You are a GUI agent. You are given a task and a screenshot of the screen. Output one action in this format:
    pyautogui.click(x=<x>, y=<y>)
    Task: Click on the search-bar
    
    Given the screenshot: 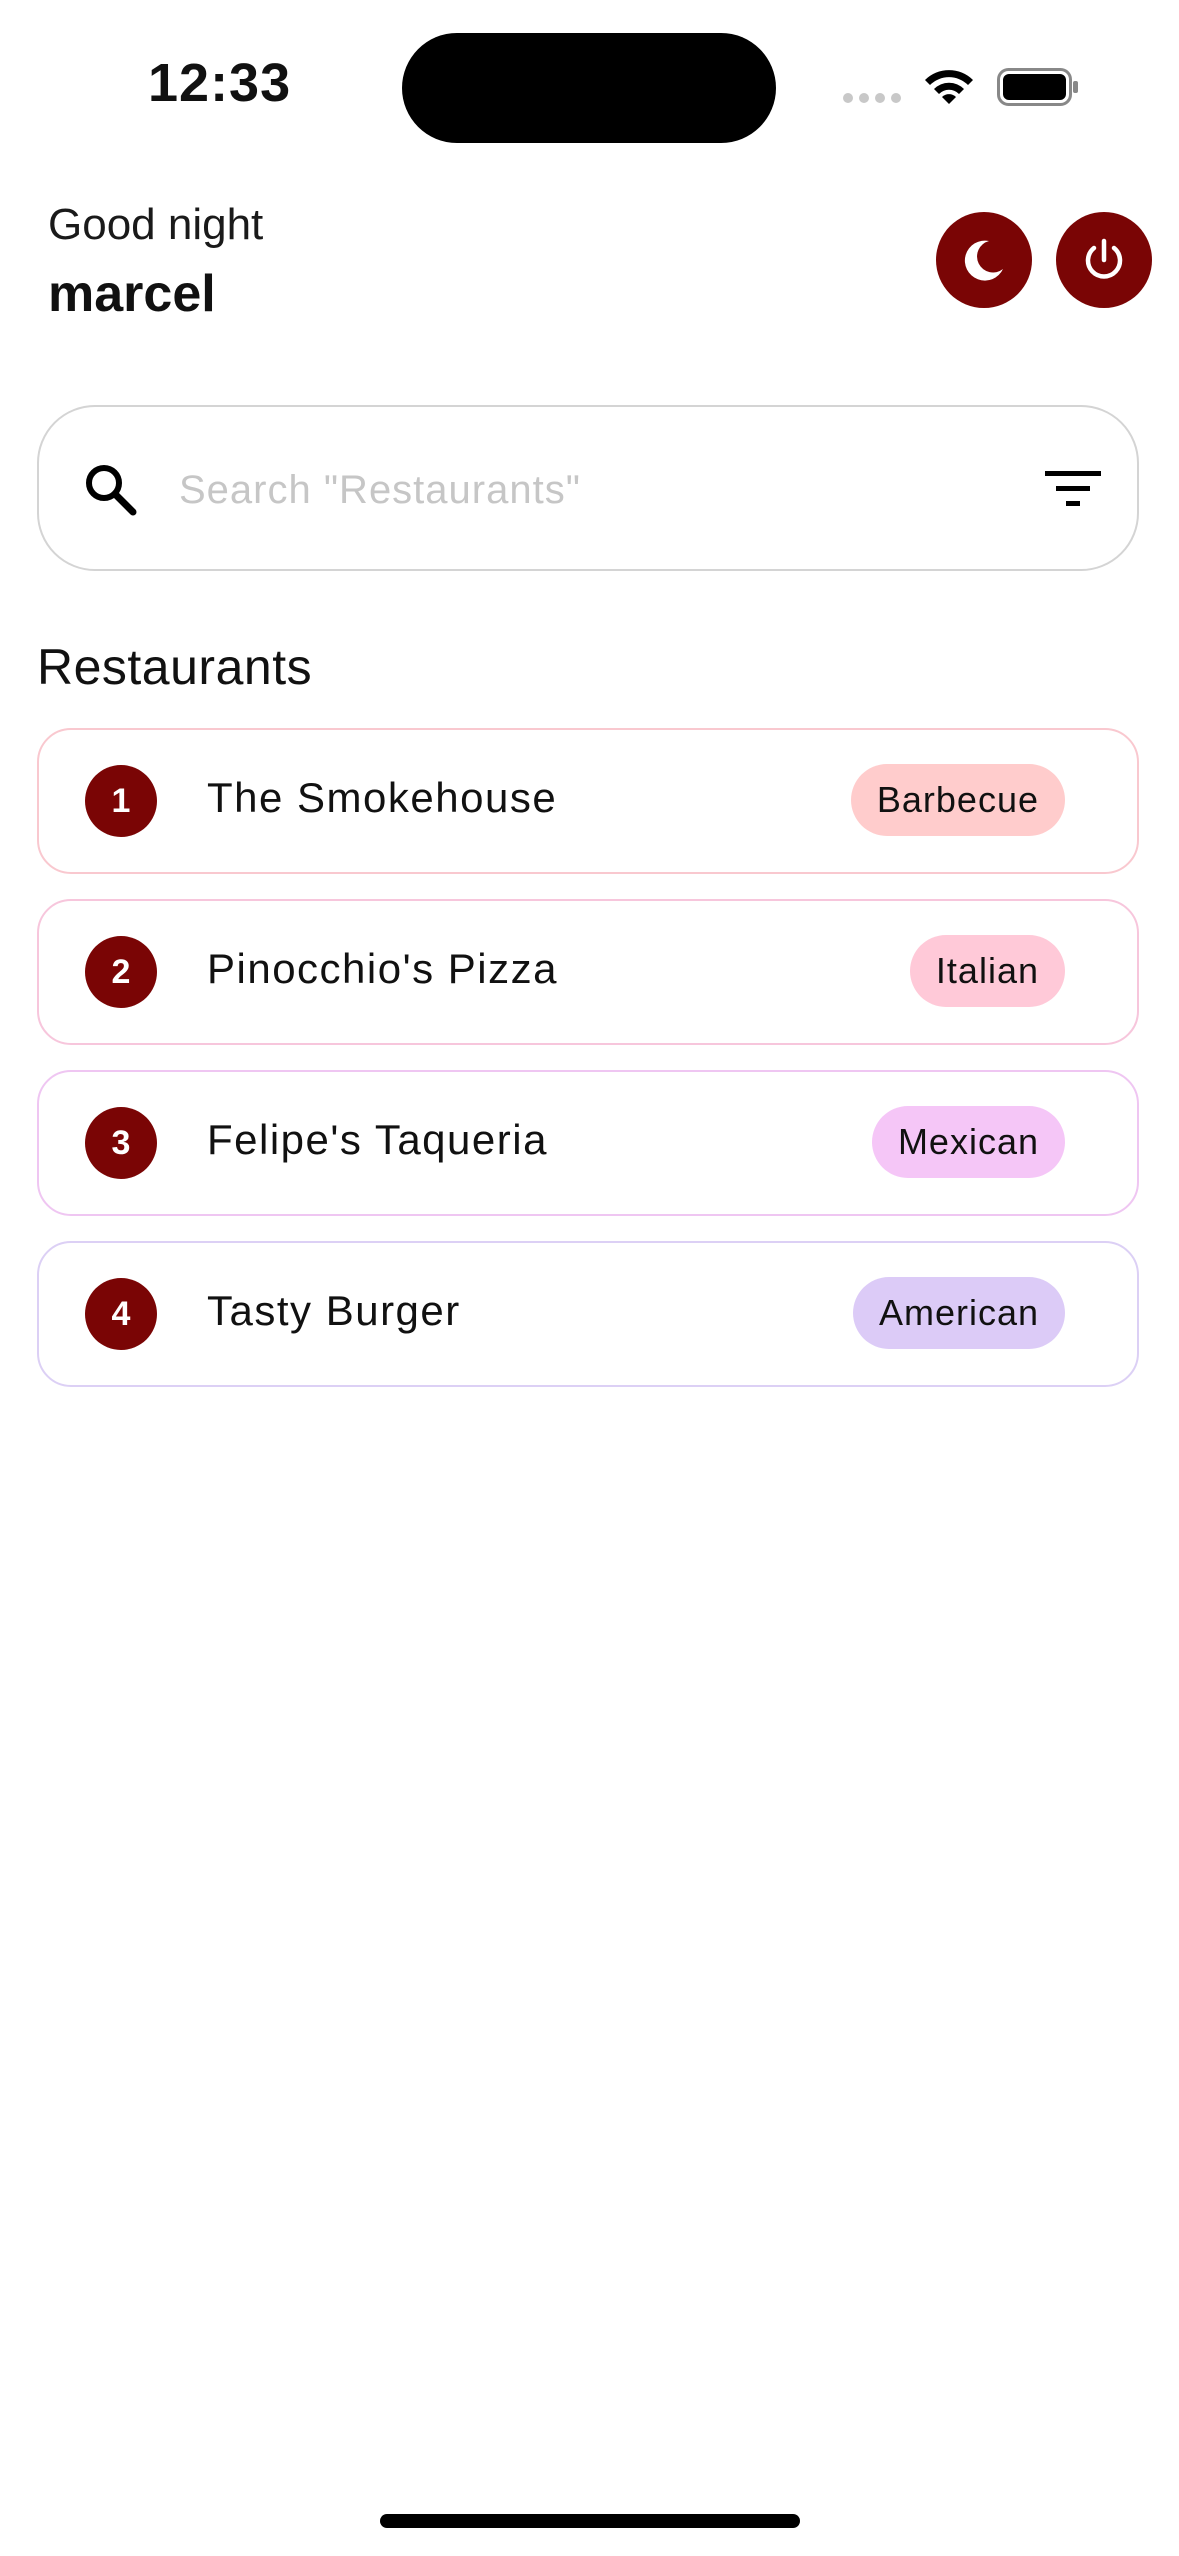 What is the action you would take?
    pyautogui.click(x=588, y=488)
    